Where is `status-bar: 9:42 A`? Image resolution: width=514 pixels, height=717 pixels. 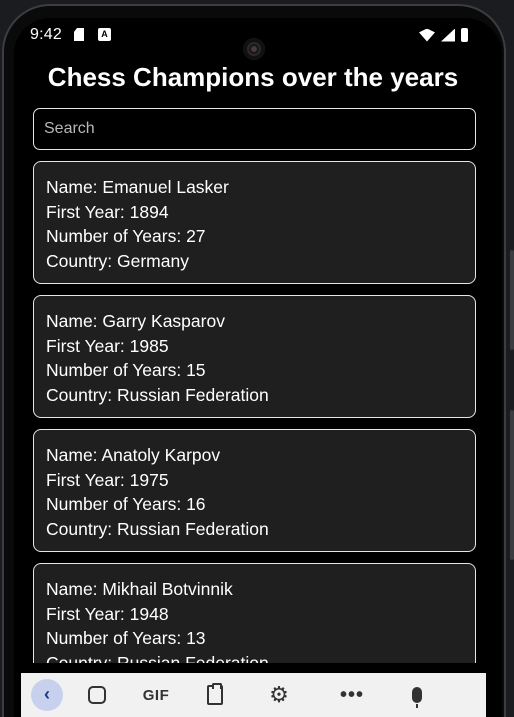
status-bar: 9:42 A is located at coordinates (258, 39).